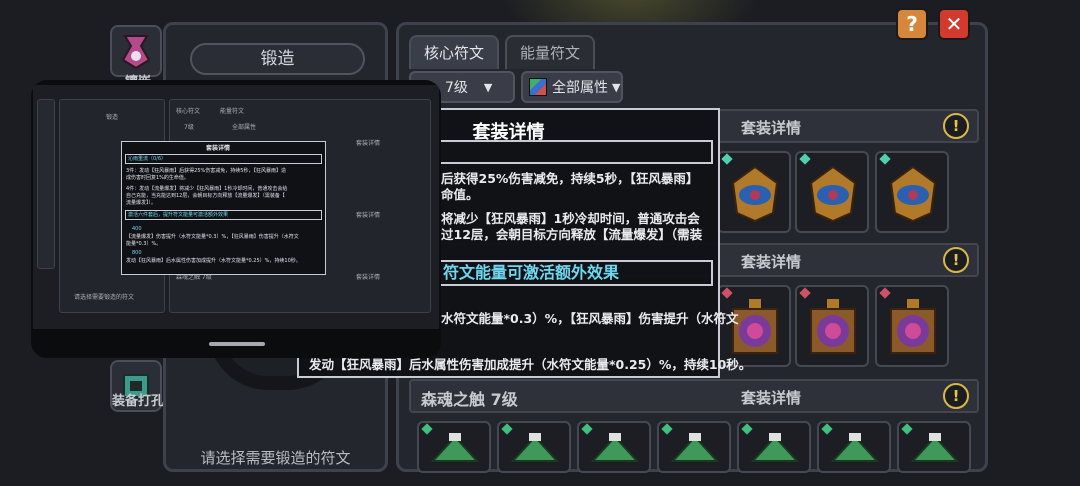 The width and height of the screenshot is (1080, 486). I want to click on level-filter-value: 7级, so click(456, 88).